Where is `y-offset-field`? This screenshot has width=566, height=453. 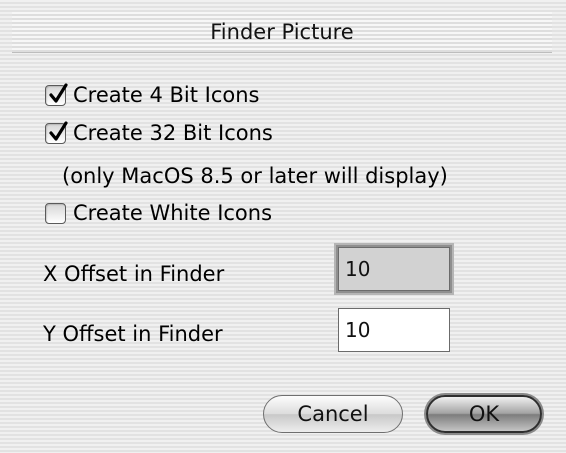 y-offset-field is located at coordinates (394, 330).